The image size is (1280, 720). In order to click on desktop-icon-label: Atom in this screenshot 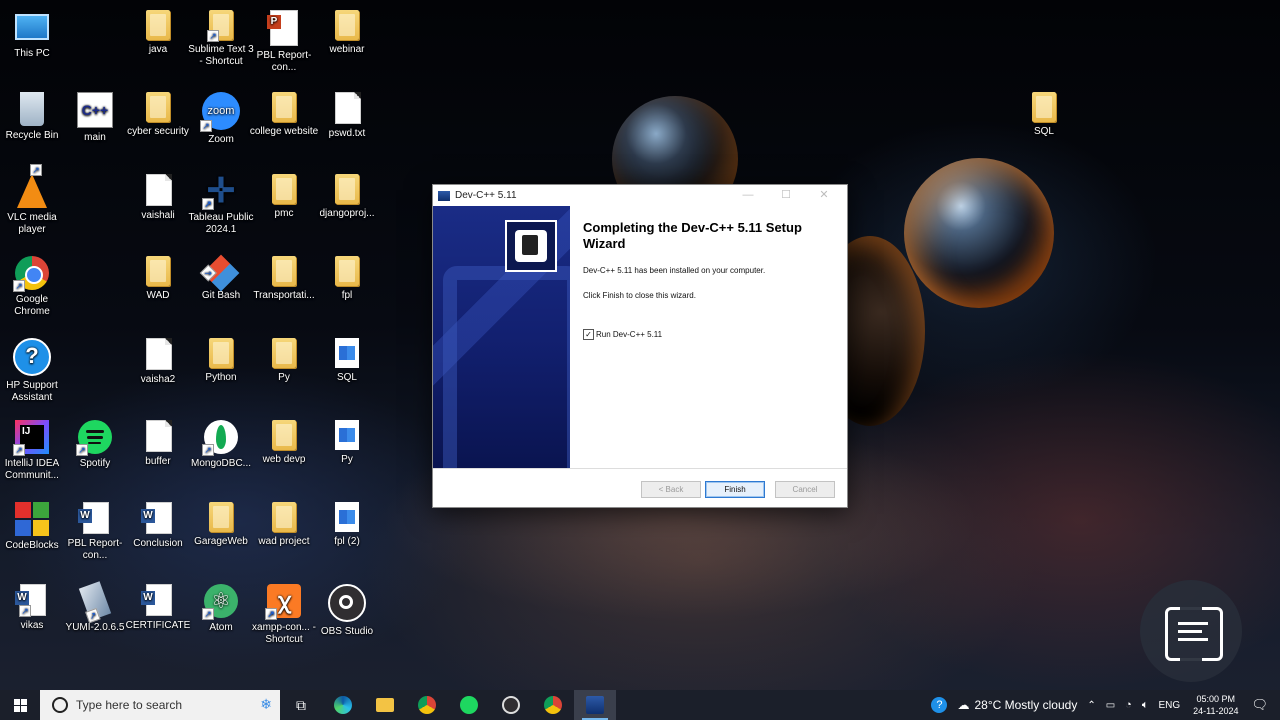, I will do `click(221, 627)`.